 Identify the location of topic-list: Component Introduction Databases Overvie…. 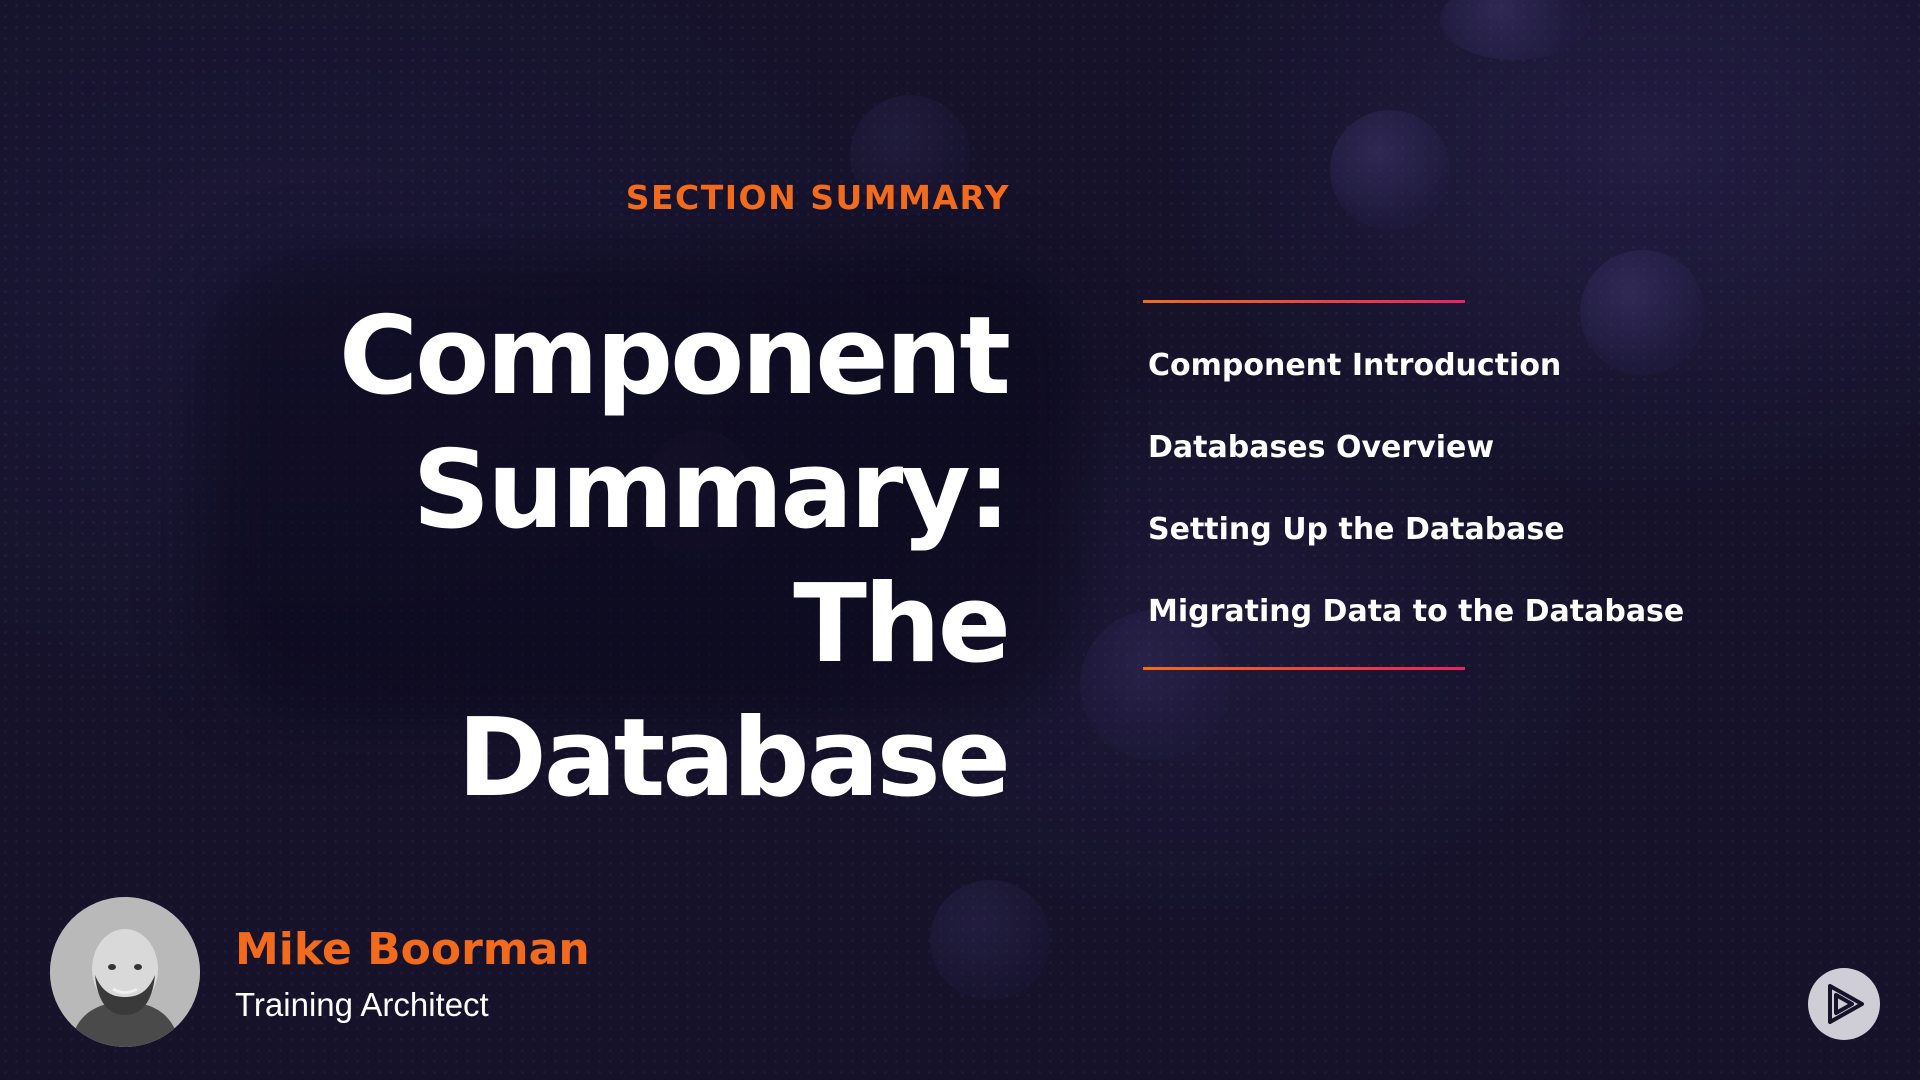
(1416, 509).